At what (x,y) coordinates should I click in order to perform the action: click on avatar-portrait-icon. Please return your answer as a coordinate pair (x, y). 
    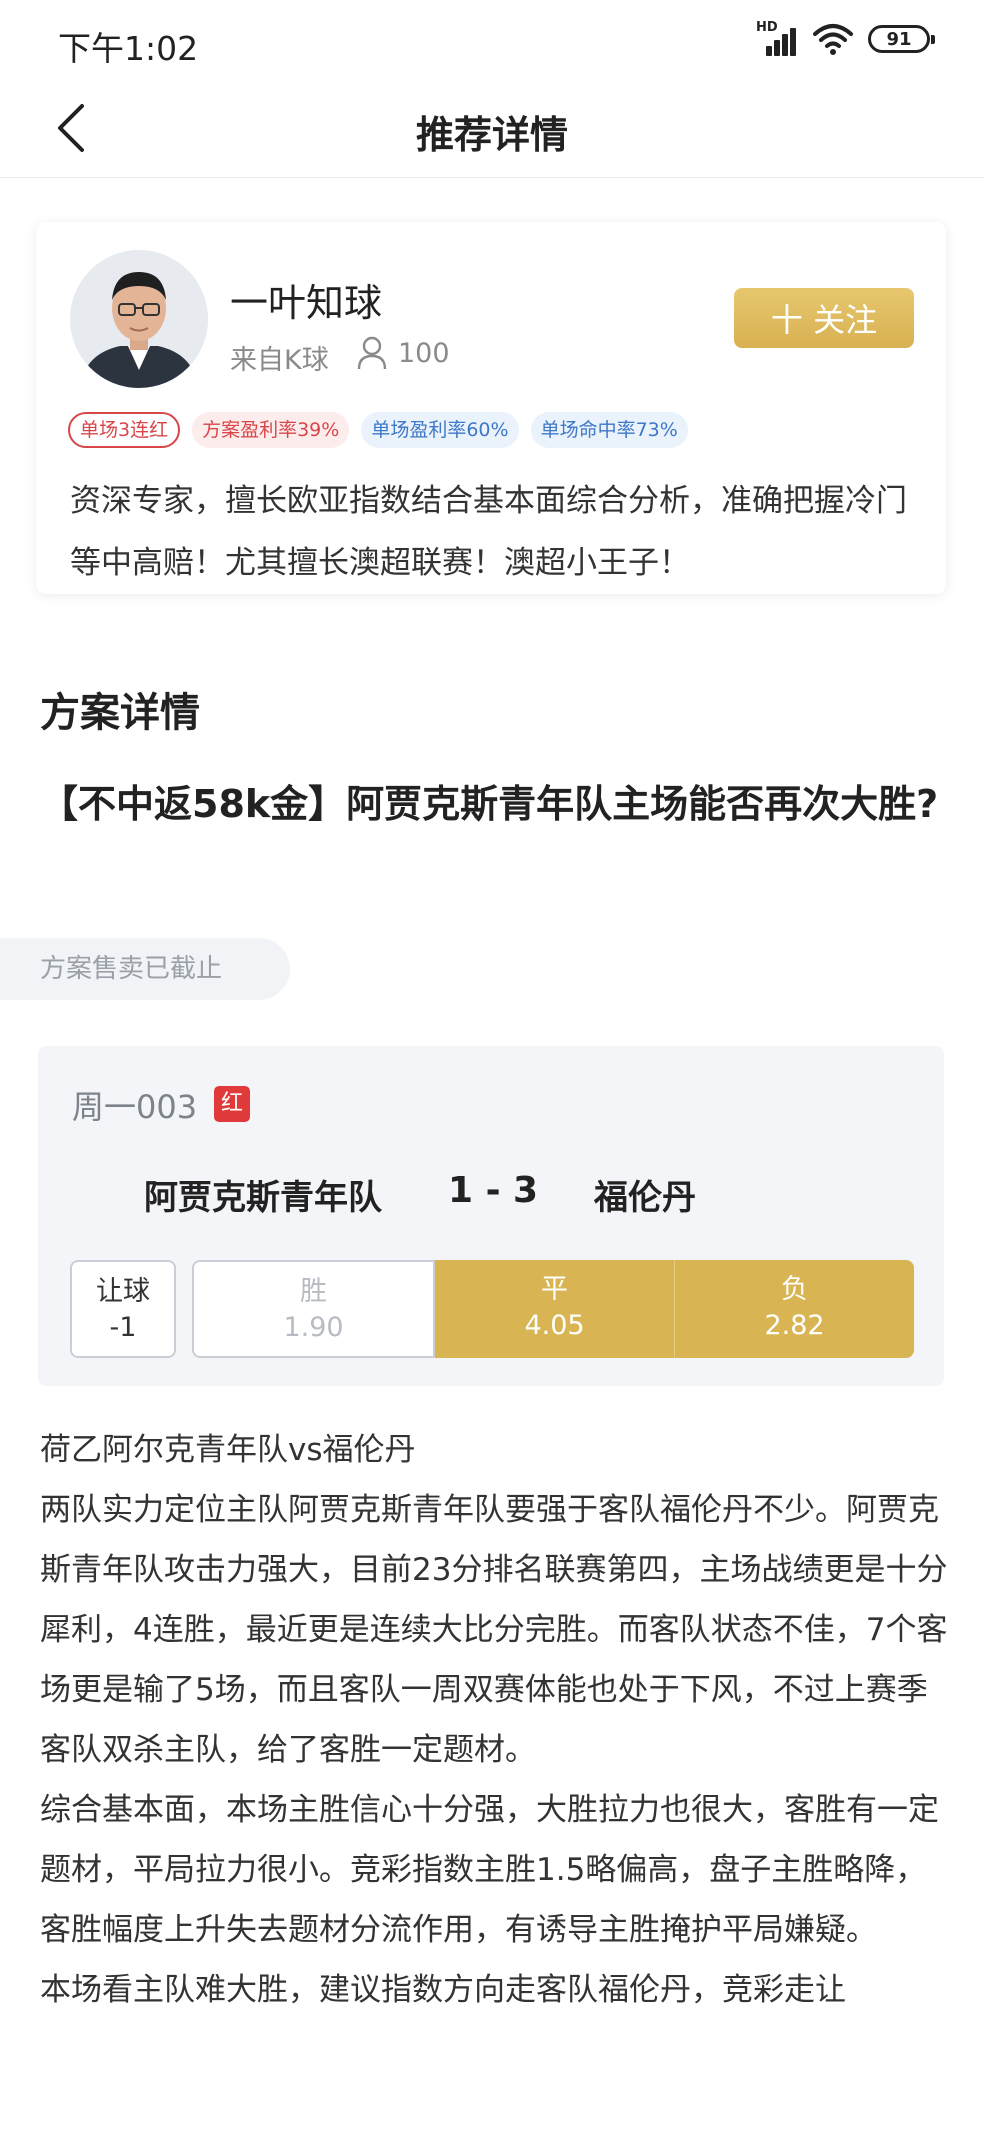
    Looking at the image, I should click on (139, 319).